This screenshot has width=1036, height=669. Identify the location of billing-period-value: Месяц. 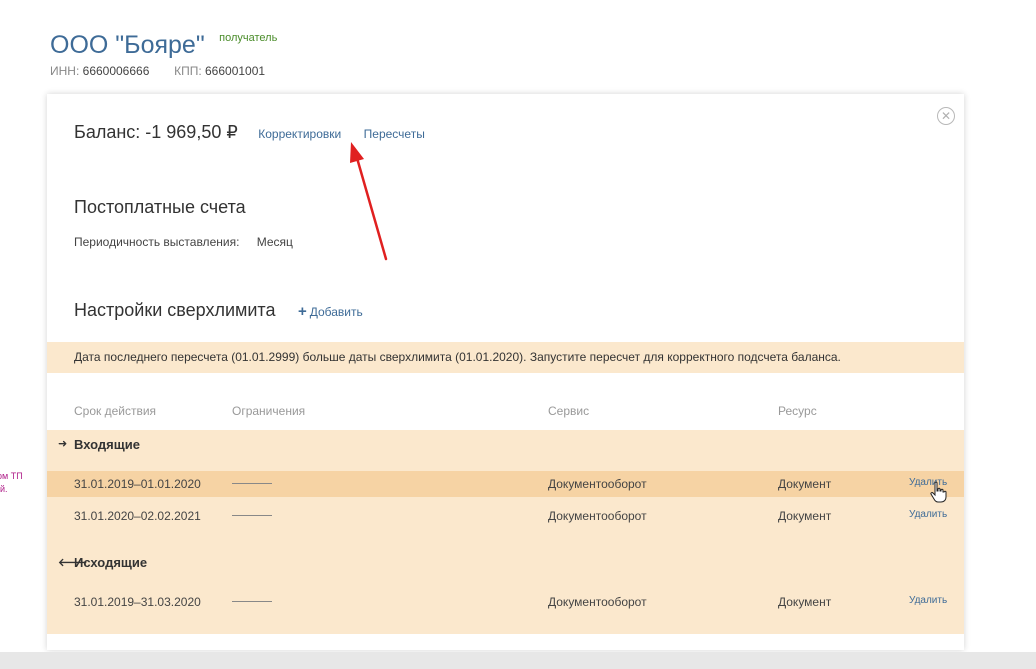
(274, 242).